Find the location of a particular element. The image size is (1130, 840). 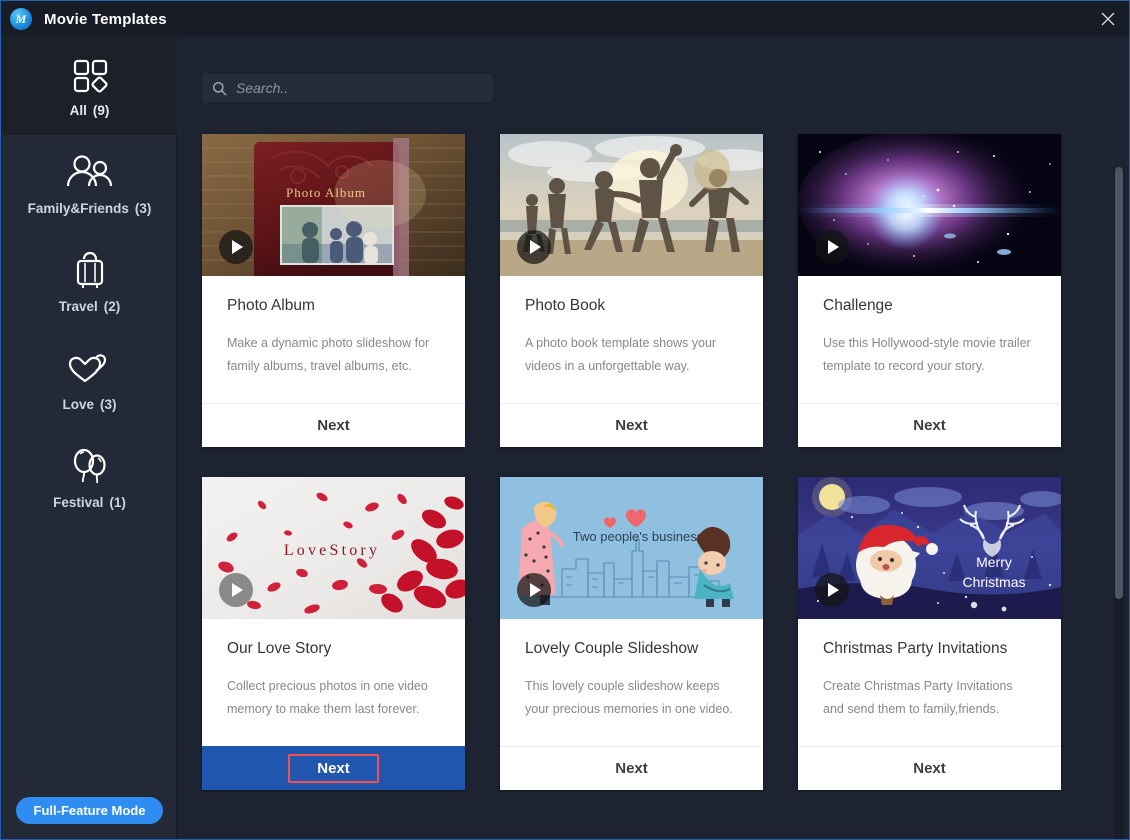

hearts-icon is located at coordinates (90, 369).